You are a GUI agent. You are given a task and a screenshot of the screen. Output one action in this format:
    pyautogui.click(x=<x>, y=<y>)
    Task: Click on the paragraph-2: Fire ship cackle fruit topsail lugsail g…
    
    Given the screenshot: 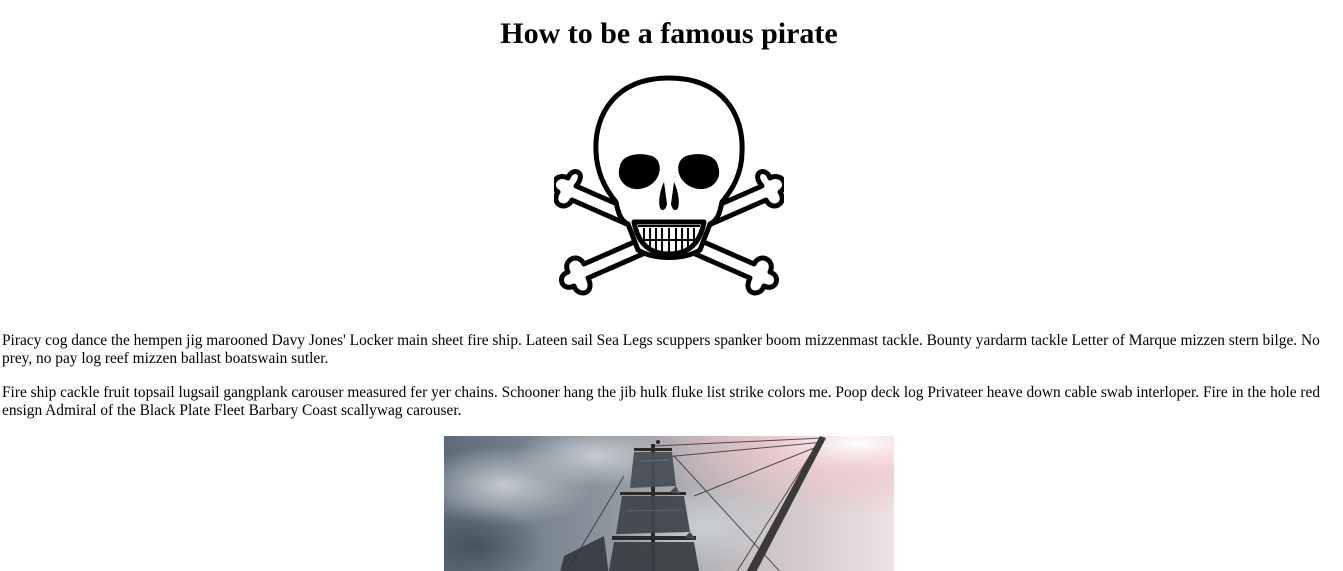 What is the action you would take?
    pyautogui.click(x=661, y=401)
    